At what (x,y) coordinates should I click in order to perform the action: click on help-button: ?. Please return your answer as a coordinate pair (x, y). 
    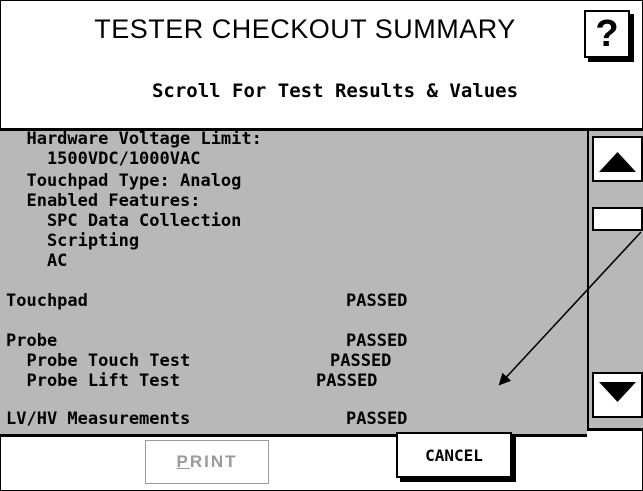
    Looking at the image, I should click on (607, 34).